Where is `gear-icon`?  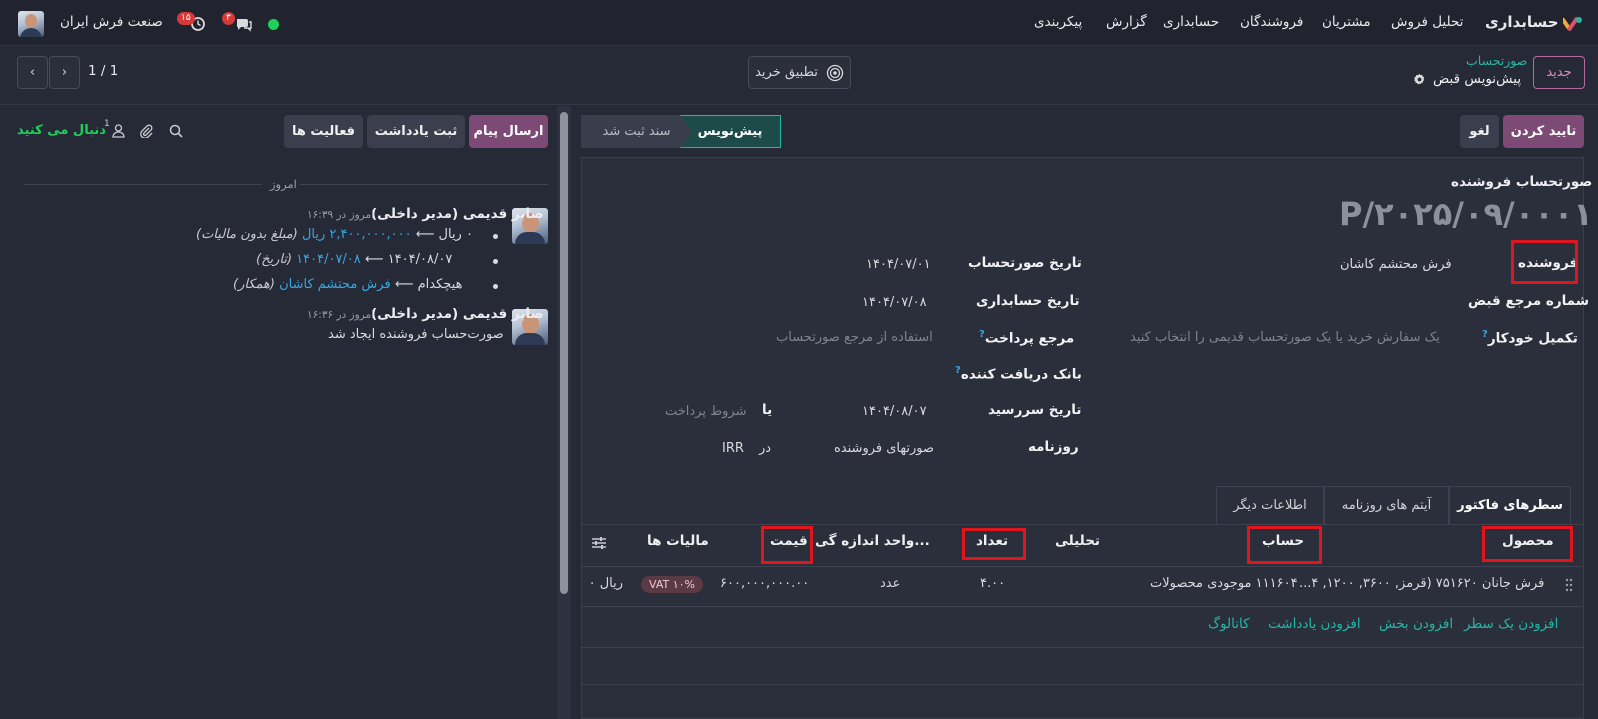
gear-icon is located at coordinates (1419, 79).